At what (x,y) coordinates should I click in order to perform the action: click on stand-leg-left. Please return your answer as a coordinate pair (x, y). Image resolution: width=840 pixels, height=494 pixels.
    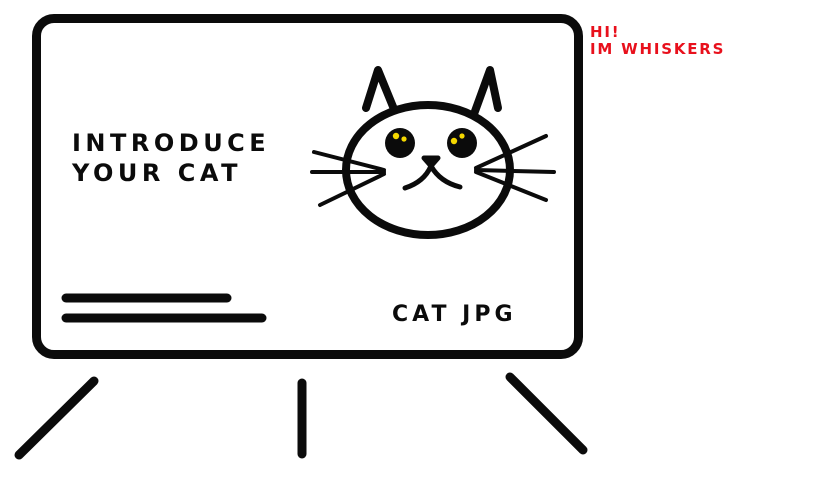
    Looking at the image, I should click on (56, 418).